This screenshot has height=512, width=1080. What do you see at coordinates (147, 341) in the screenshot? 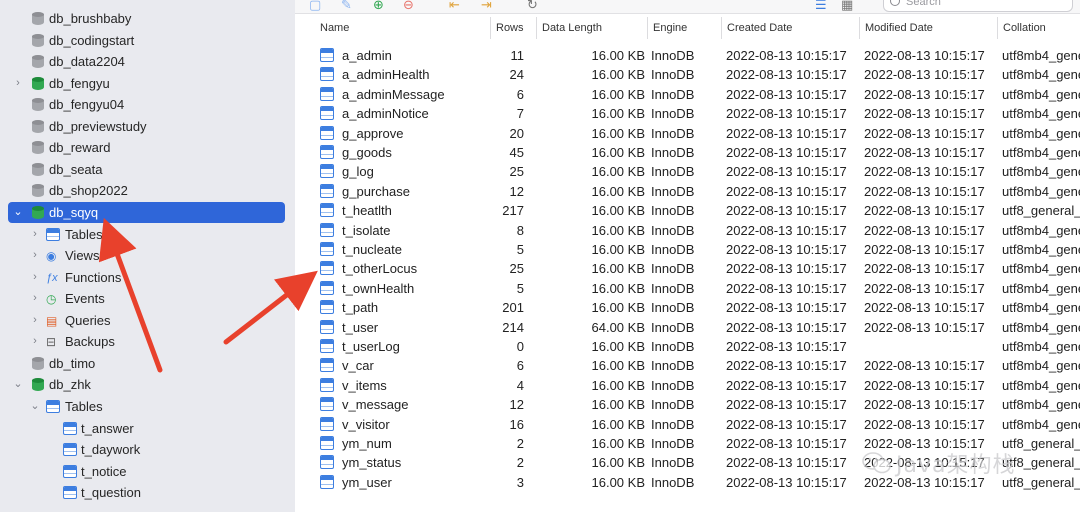
I see `sidebar-item: › ⊟ Backups` at bounding box center [147, 341].